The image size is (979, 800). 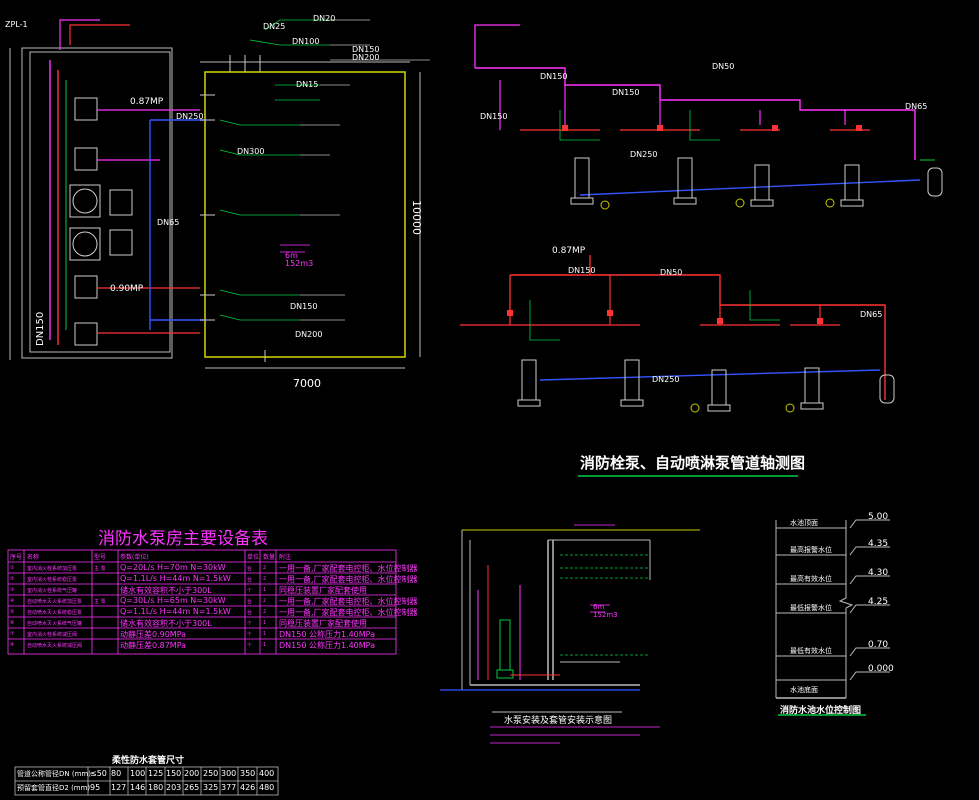 I want to click on table-header-cell: 型号, so click(x=100, y=557).